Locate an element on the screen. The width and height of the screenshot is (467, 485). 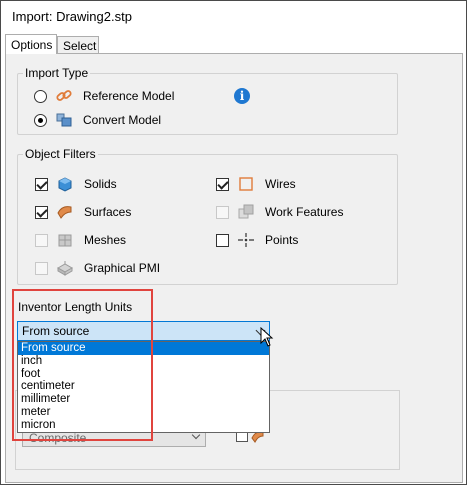
surfaces-icon is located at coordinates (64, 212).